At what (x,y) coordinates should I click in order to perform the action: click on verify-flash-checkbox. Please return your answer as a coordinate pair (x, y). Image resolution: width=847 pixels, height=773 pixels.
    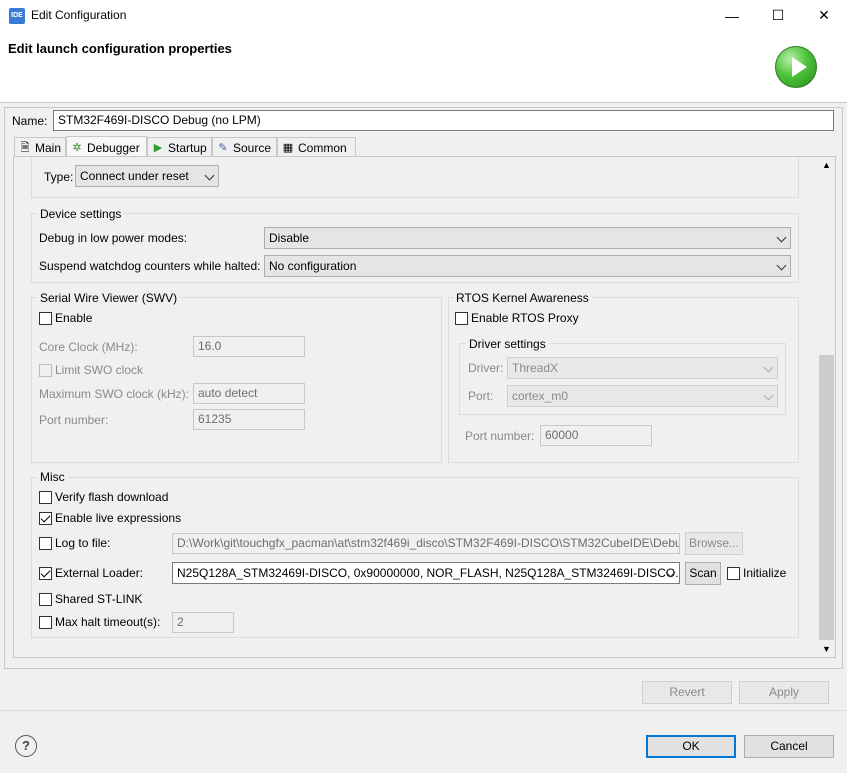
    Looking at the image, I should click on (45, 497).